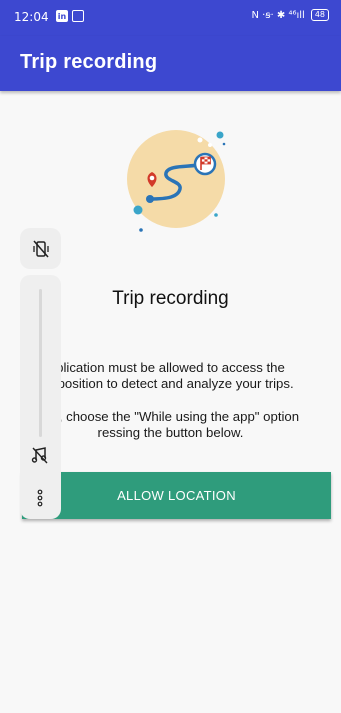 The width and height of the screenshot is (341, 713). What do you see at coordinates (170, 63) in the screenshot?
I see `app-bar: Trip recording` at bounding box center [170, 63].